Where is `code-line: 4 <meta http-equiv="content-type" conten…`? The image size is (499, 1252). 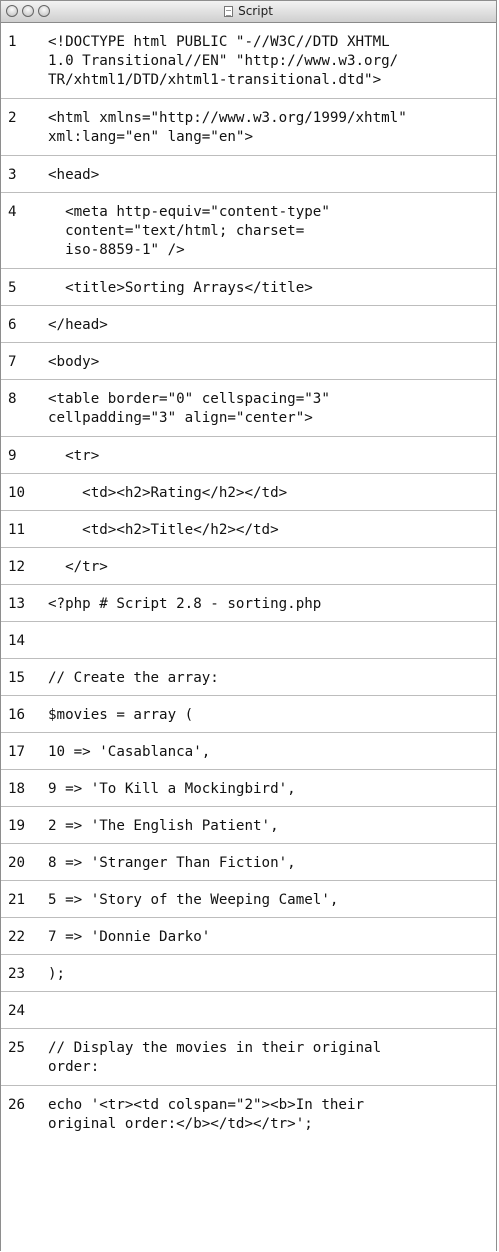
code-line: 4 <meta http-equiv="content-type" conten… is located at coordinates (248, 231).